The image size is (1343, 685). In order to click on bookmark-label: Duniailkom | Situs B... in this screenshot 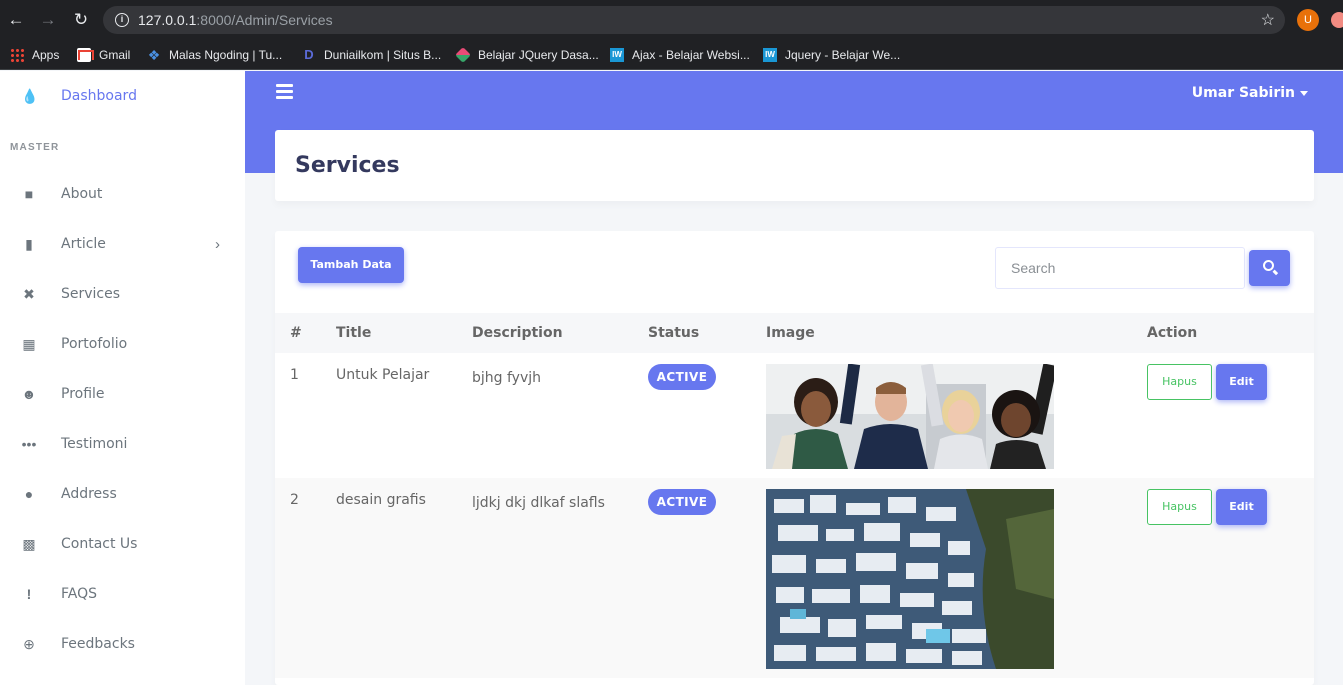, I will do `click(383, 55)`.